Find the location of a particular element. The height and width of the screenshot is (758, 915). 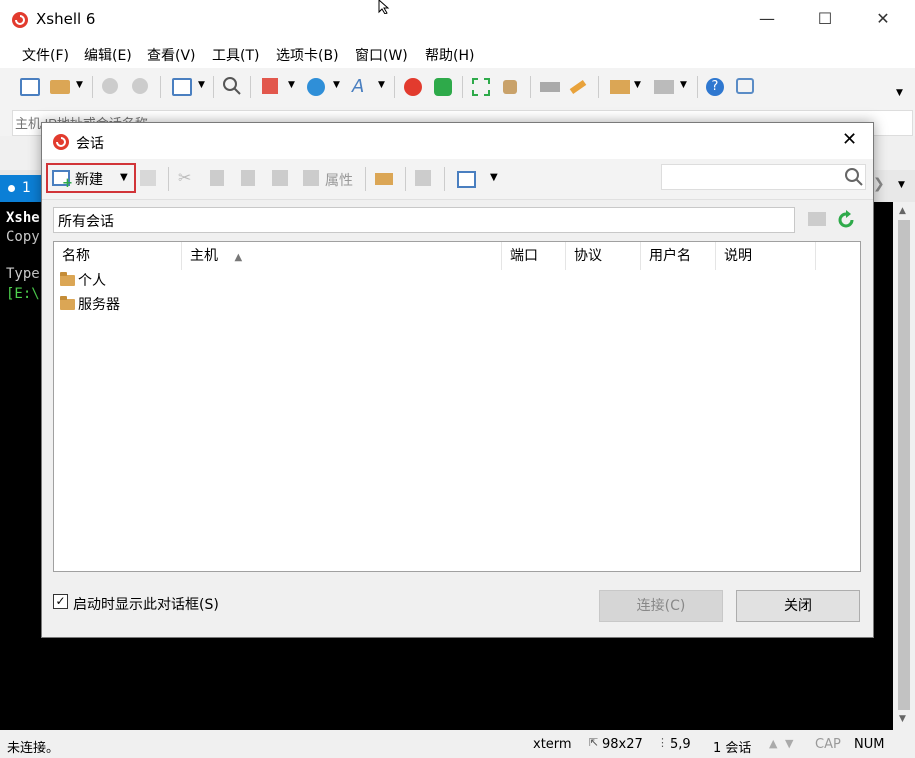

dialog-title: 会话 is located at coordinates (90, 144).